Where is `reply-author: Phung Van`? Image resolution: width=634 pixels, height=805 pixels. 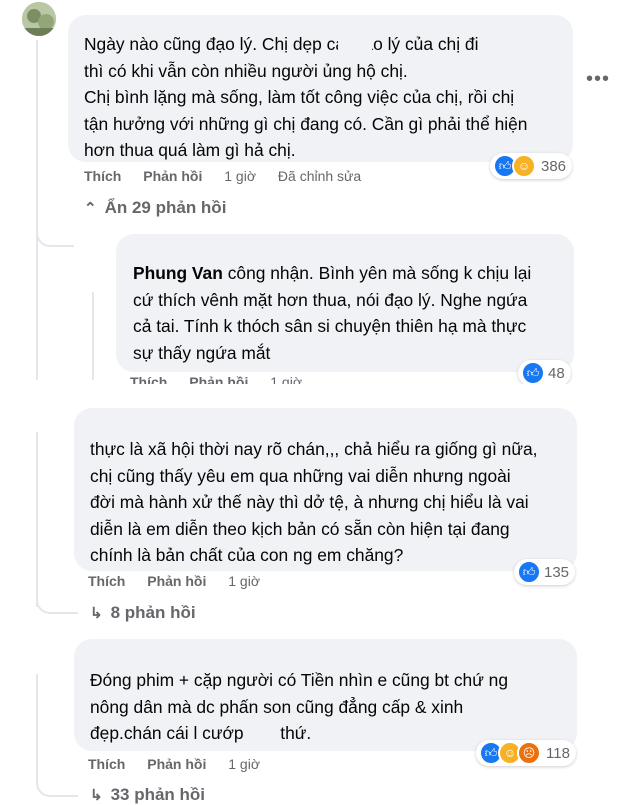
reply-author: Phung Van is located at coordinates (178, 273).